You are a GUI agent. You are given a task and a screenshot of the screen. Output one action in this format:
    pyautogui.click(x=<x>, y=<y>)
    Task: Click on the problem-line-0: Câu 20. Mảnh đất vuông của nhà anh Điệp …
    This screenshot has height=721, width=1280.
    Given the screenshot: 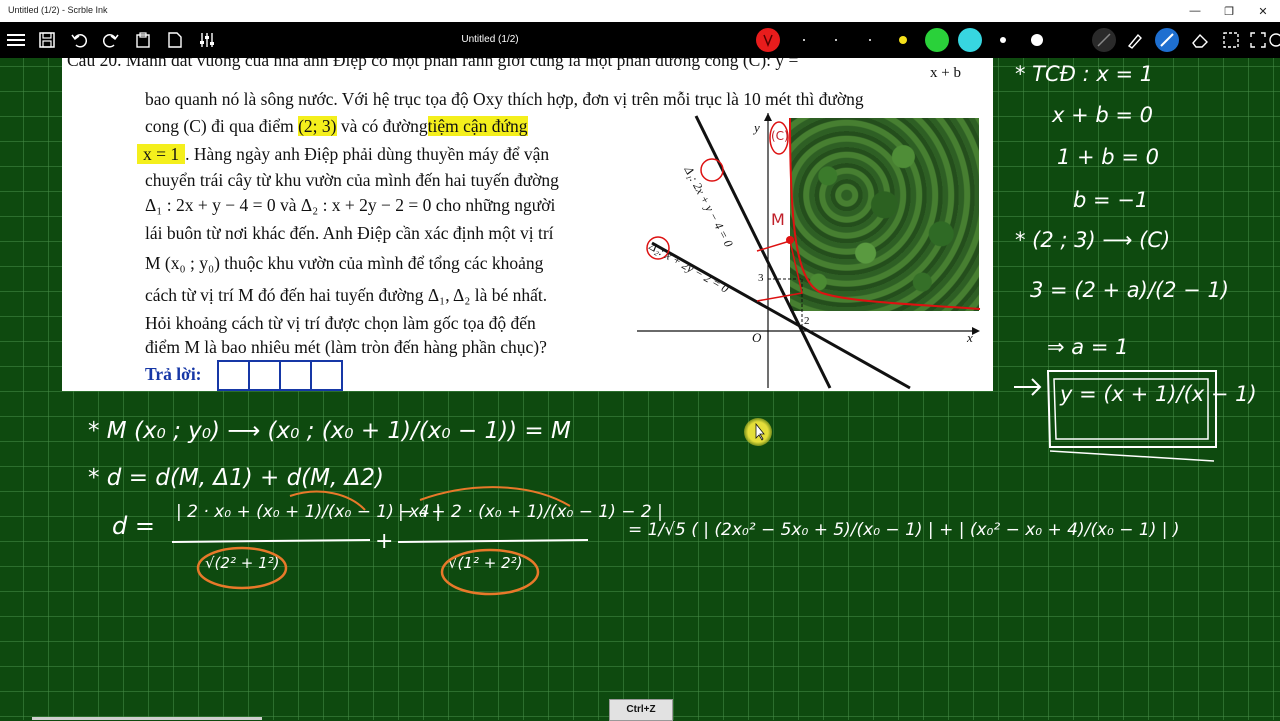 What is the action you would take?
    pyautogui.click(x=433, y=64)
    